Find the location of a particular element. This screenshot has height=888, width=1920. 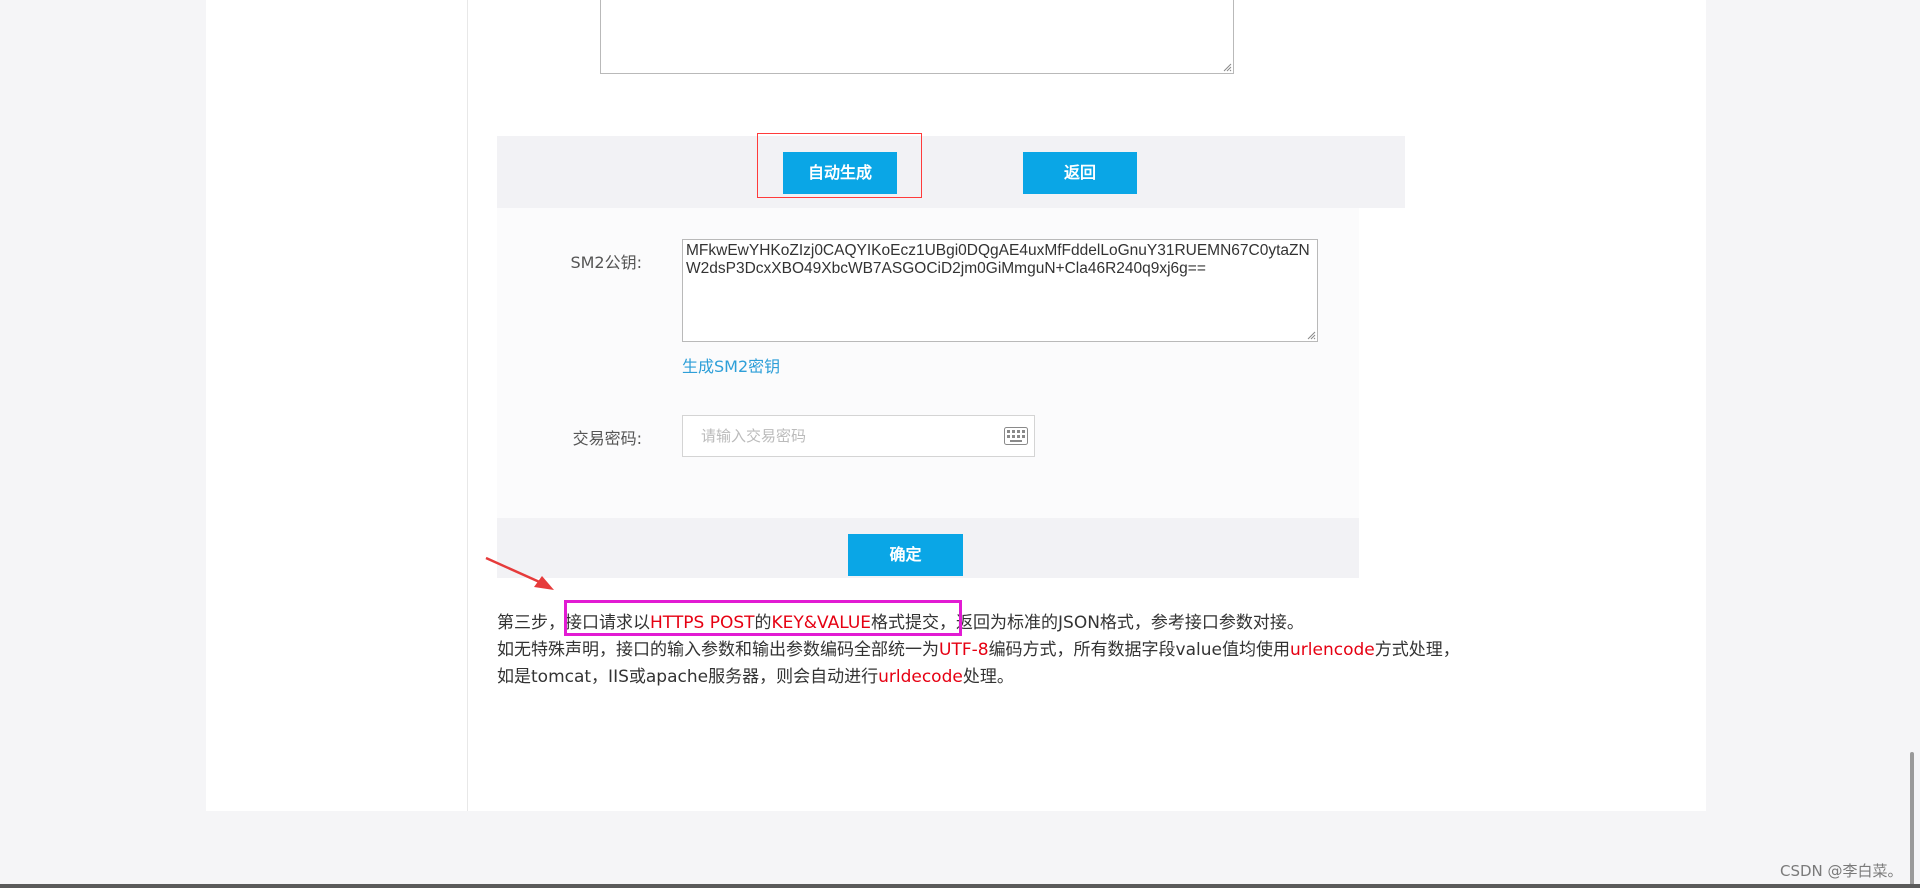

instruction-segment: 第三步， is located at coordinates (531, 623).